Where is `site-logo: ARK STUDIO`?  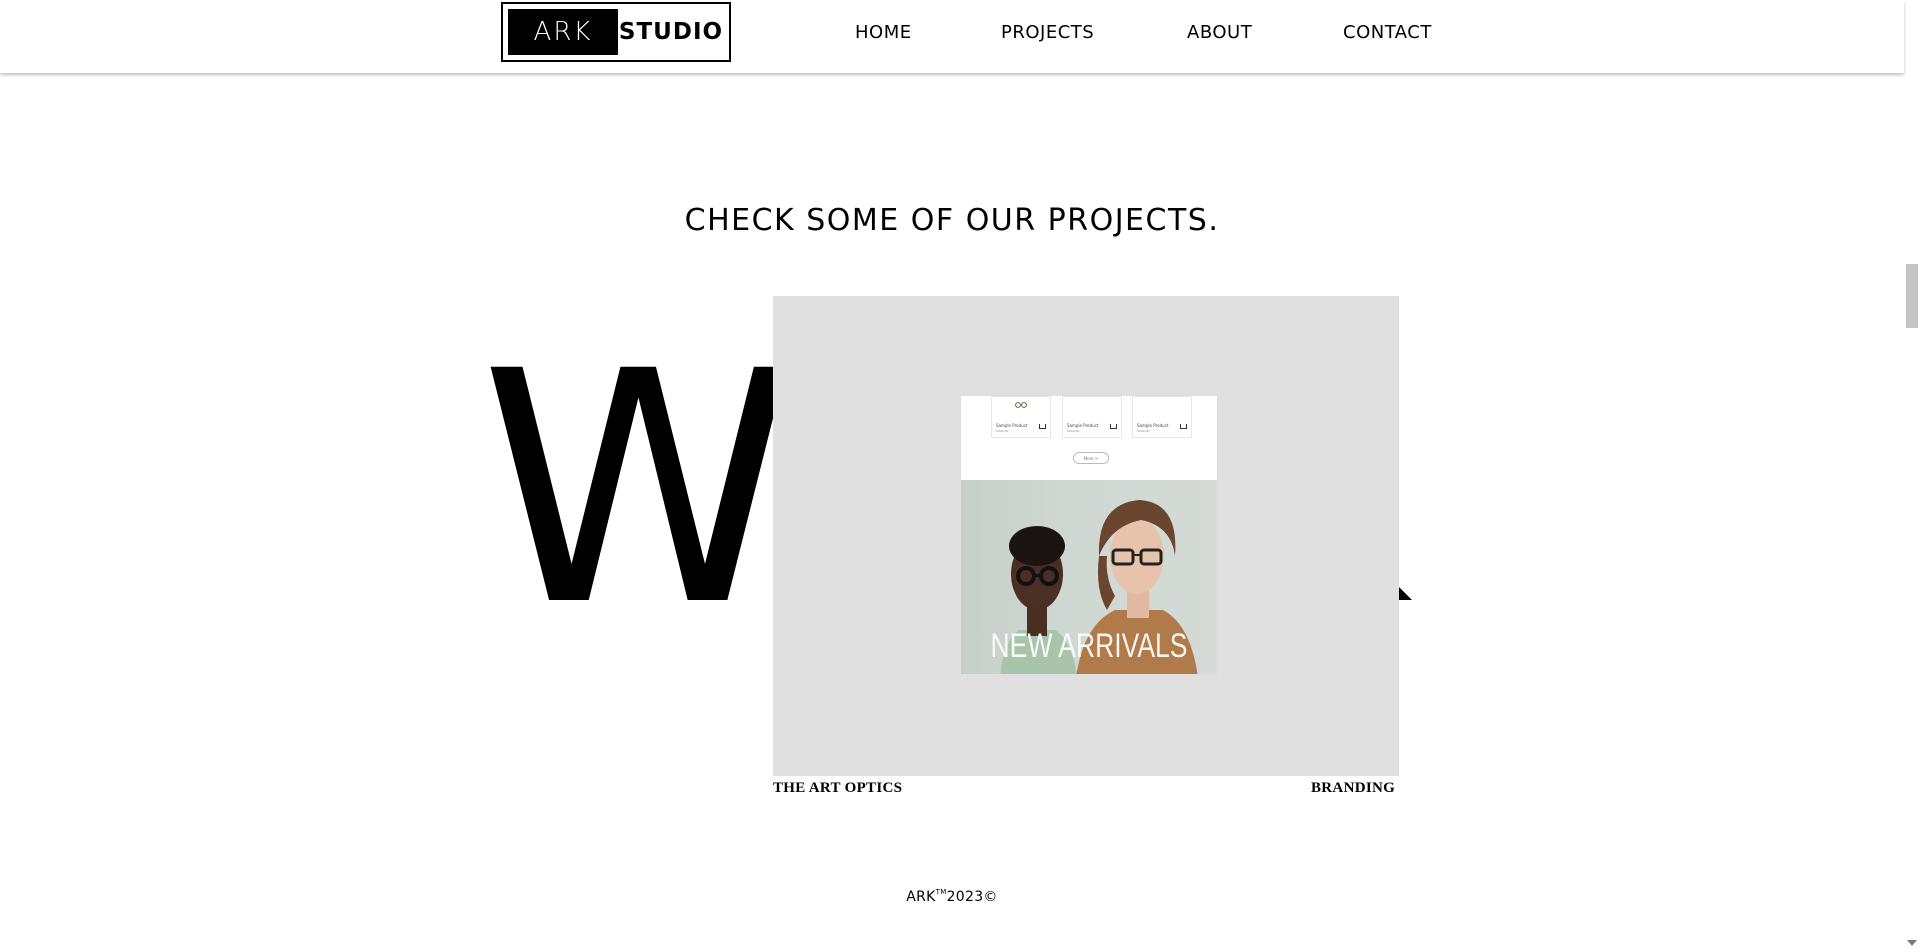 site-logo: ARK STUDIO is located at coordinates (616, 32).